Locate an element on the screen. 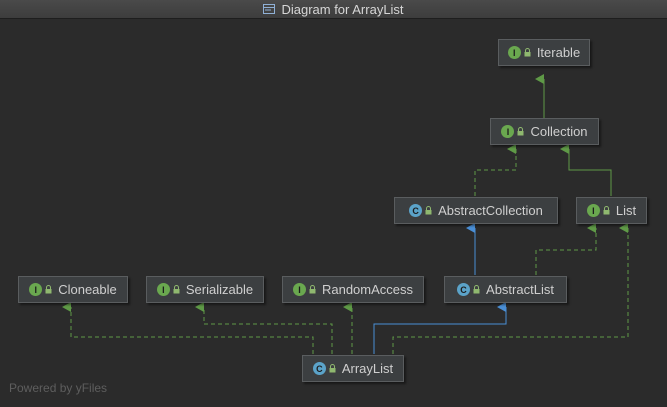 The image size is (667, 407). node-label: ArrayList is located at coordinates (367, 368).